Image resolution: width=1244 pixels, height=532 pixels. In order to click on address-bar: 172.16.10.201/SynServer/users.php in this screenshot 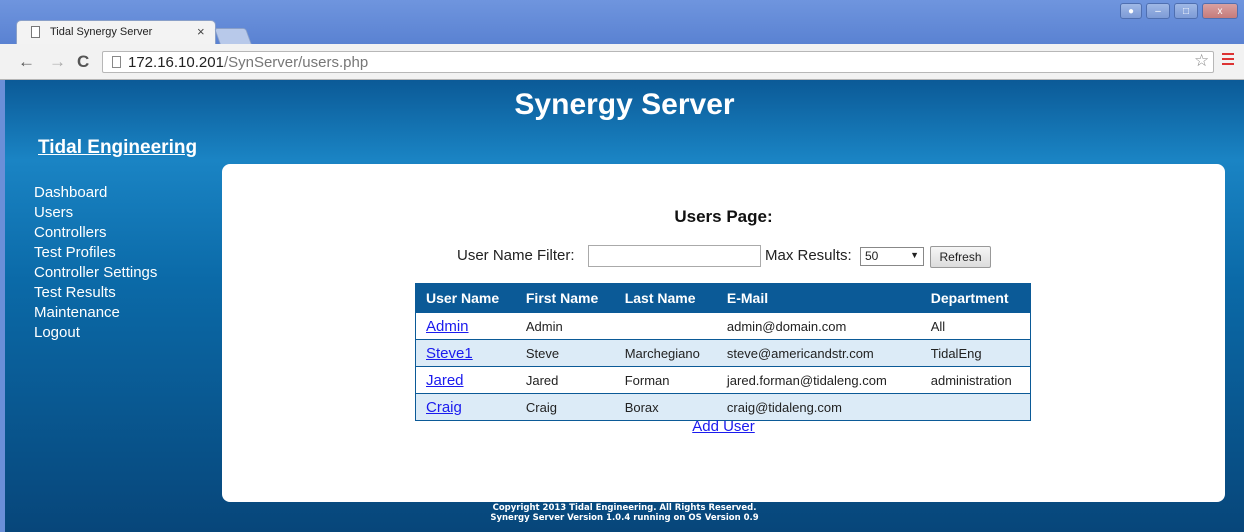, I will do `click(658, 62)`.